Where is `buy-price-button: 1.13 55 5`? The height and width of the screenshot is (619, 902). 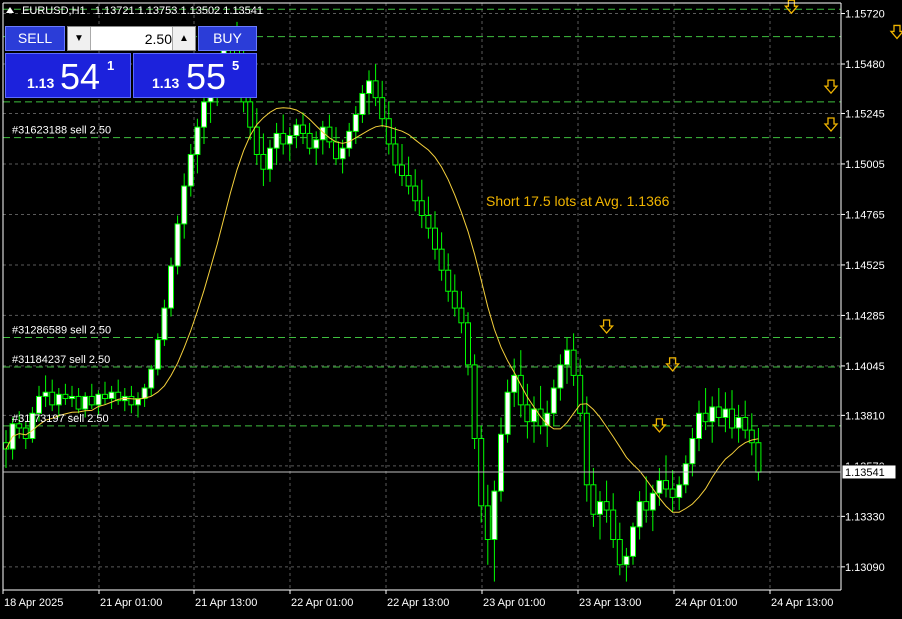 buy-price-button: 1.13 55 5 is located at coordinates (195, 75).